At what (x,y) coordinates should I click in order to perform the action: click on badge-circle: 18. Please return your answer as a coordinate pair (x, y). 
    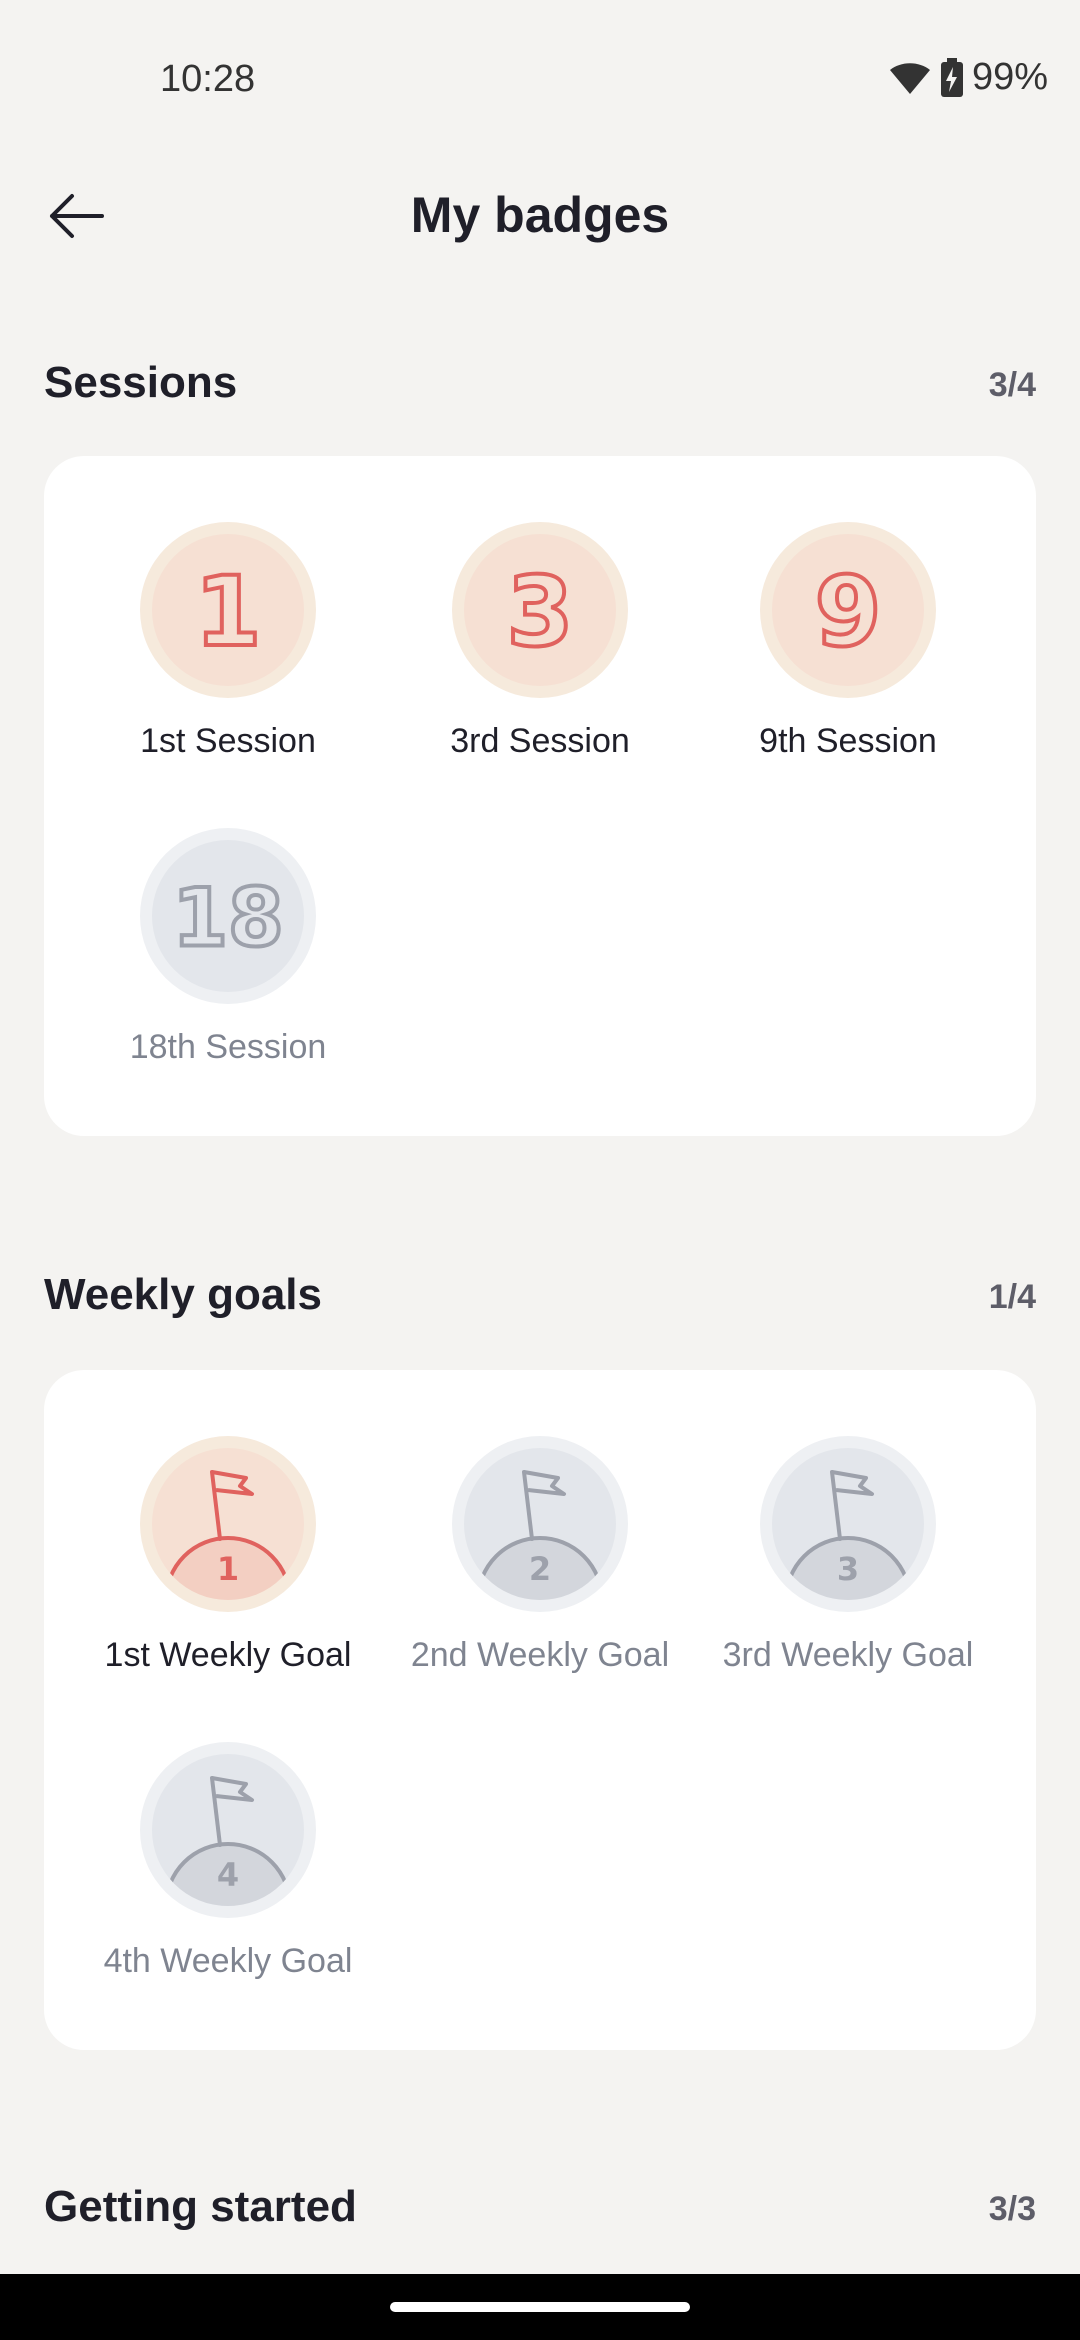
    Looking at the image, I should click on (228, 916).